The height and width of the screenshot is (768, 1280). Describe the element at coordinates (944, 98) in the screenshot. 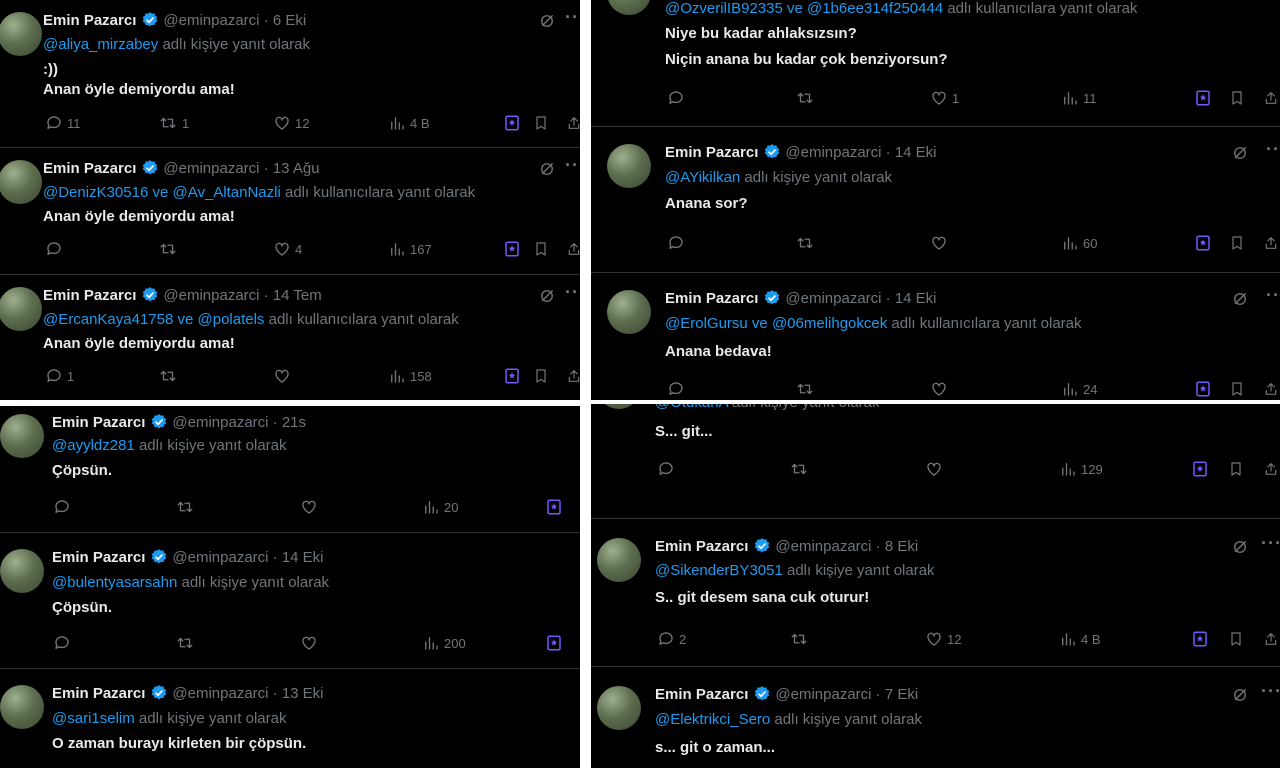

I see `like-button: 1` at that location.